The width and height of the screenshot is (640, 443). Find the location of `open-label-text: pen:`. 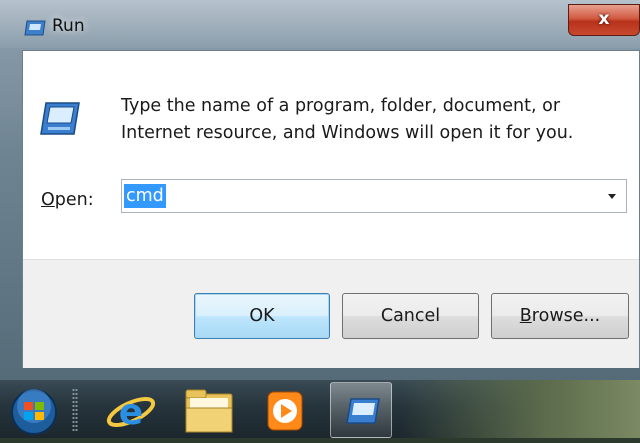

open-label-text: pen: is located at coordinates (74, 200).